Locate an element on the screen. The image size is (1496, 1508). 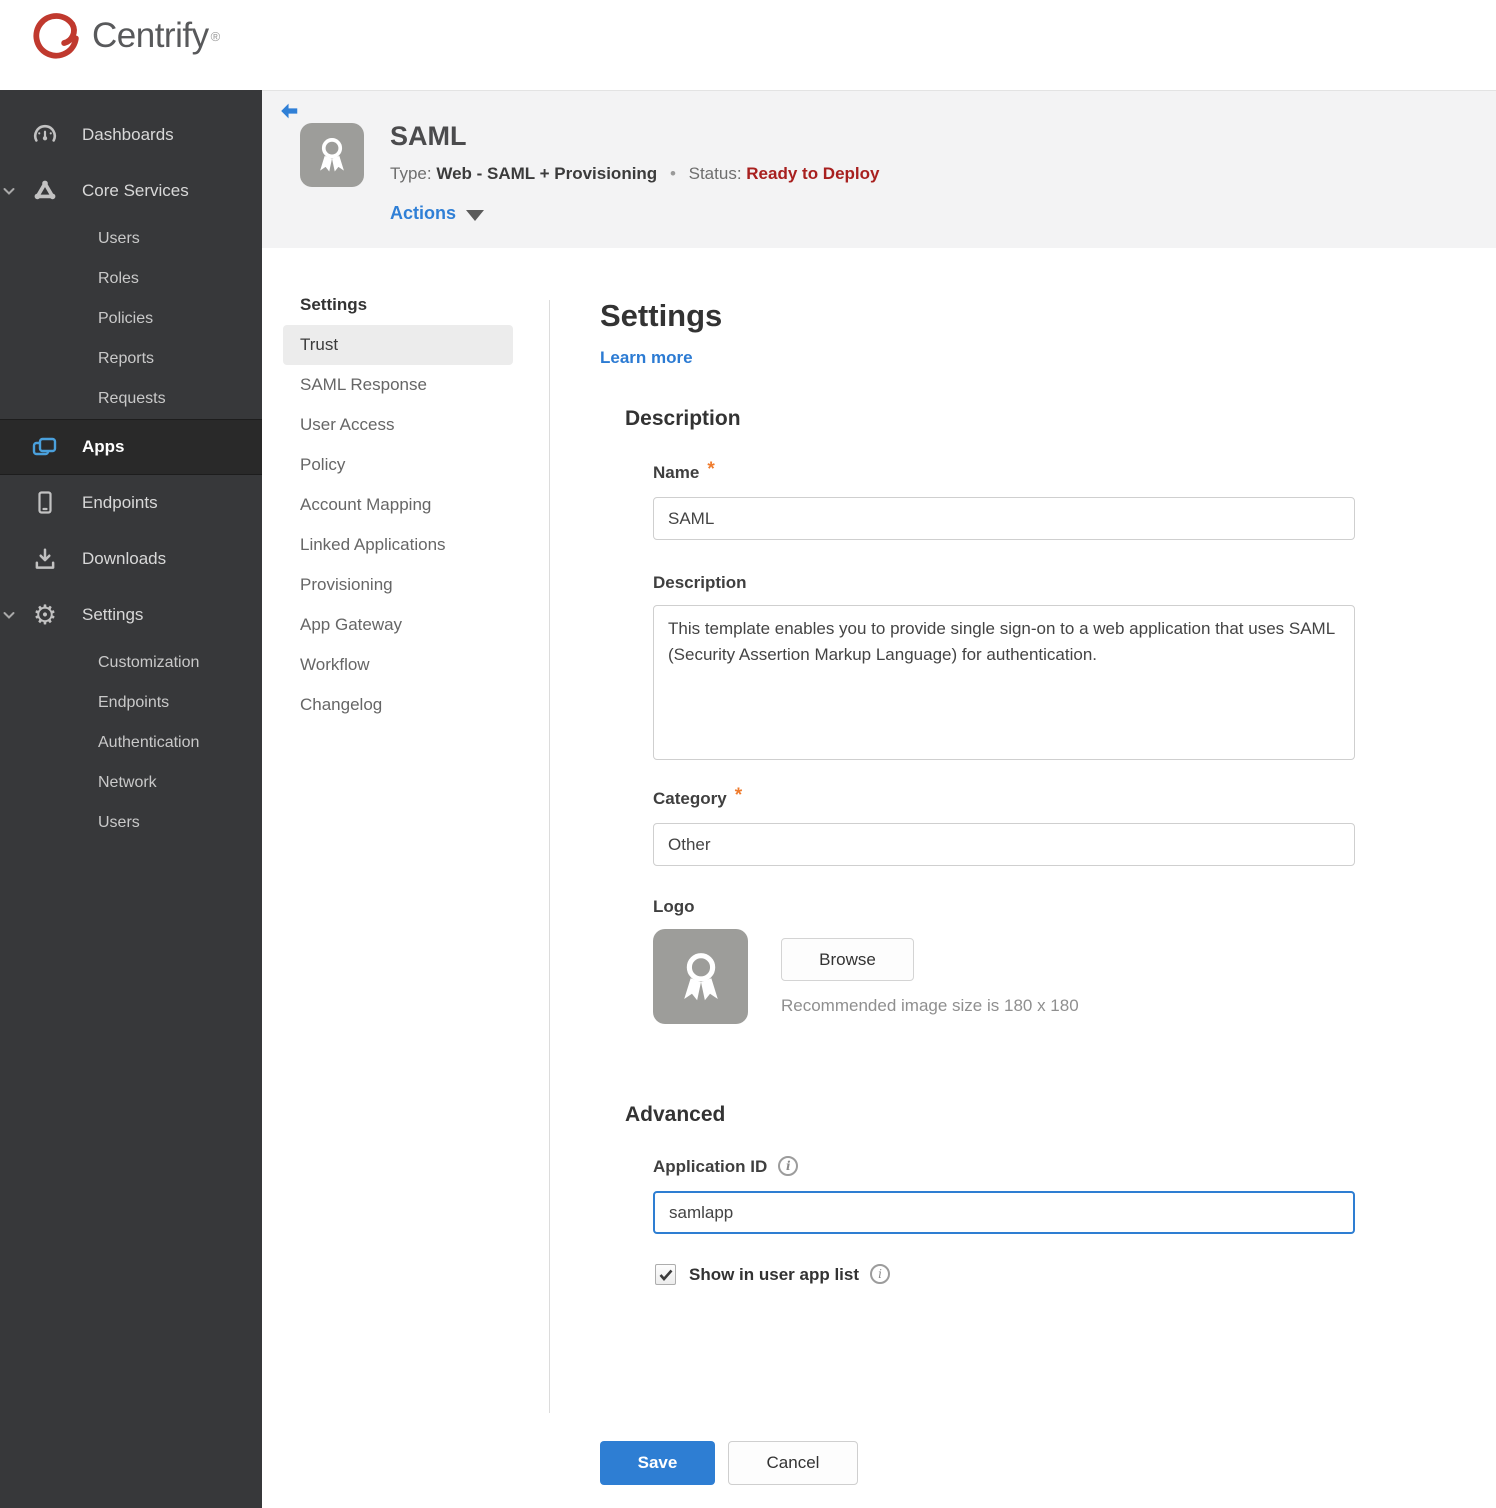
sidebar-item-label: Customization is located at coordinates (149, 662).